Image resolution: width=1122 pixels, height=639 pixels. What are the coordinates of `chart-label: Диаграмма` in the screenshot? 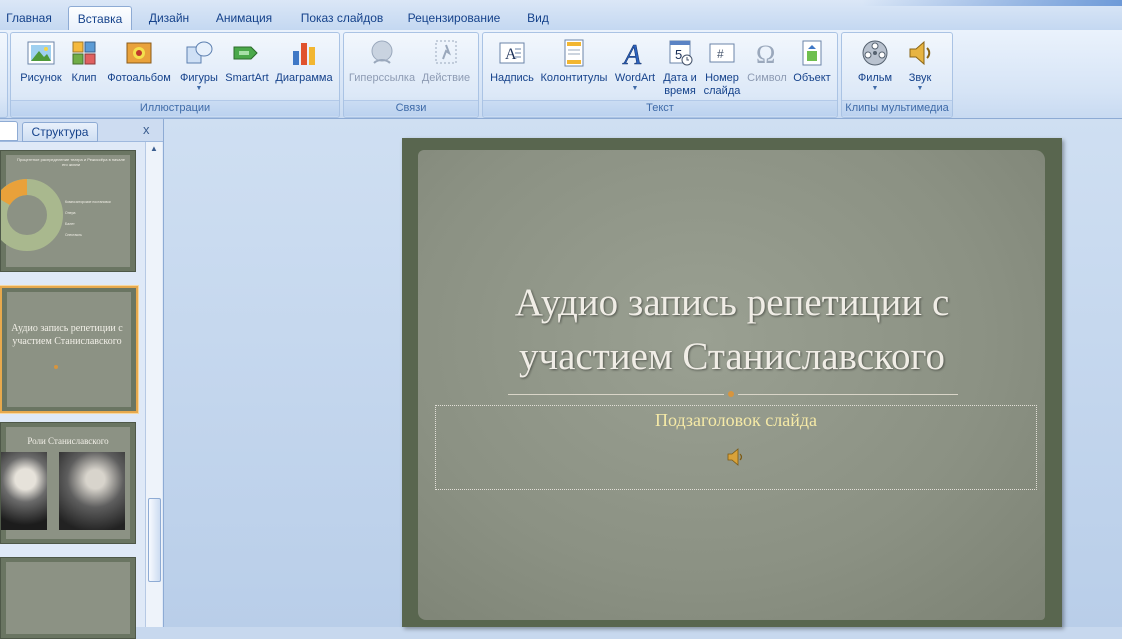 It's located at (304, 78).